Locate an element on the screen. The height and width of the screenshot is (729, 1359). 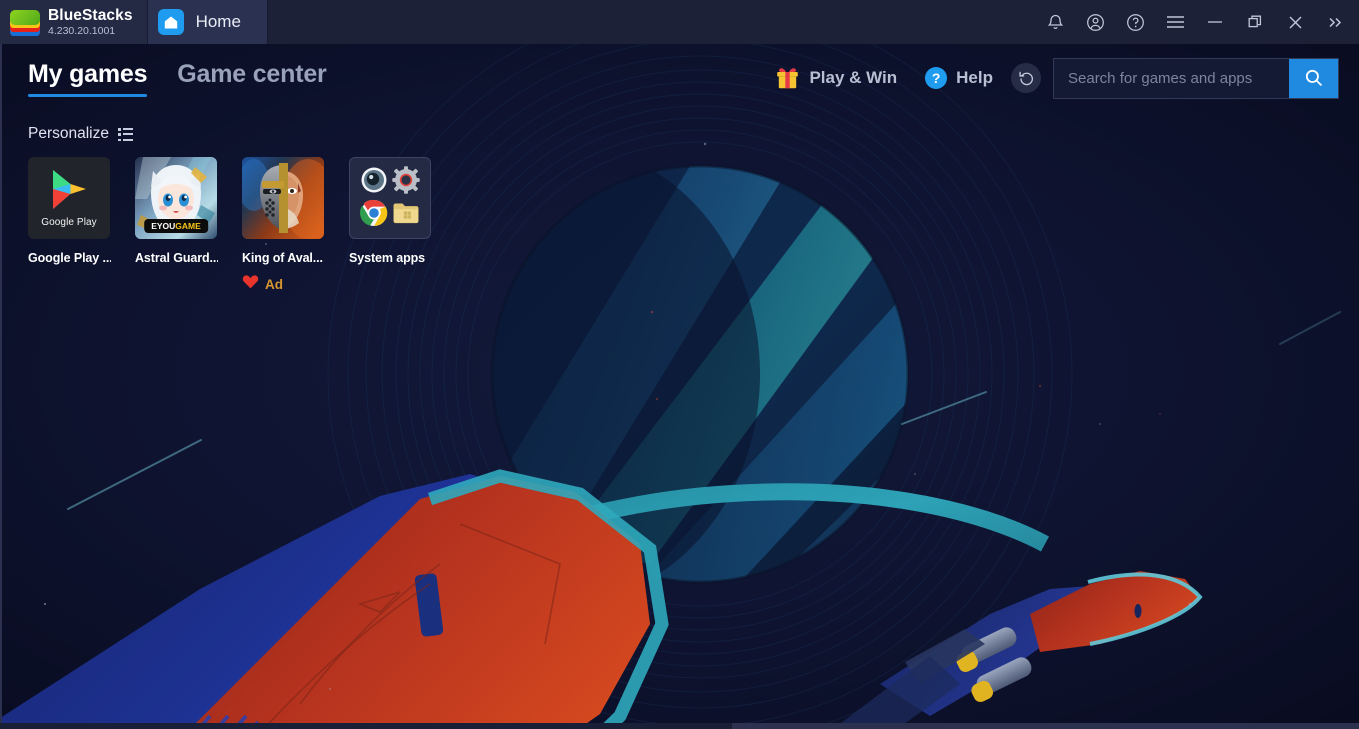
ad-badge: Ad is located at coordinates (283, 284).